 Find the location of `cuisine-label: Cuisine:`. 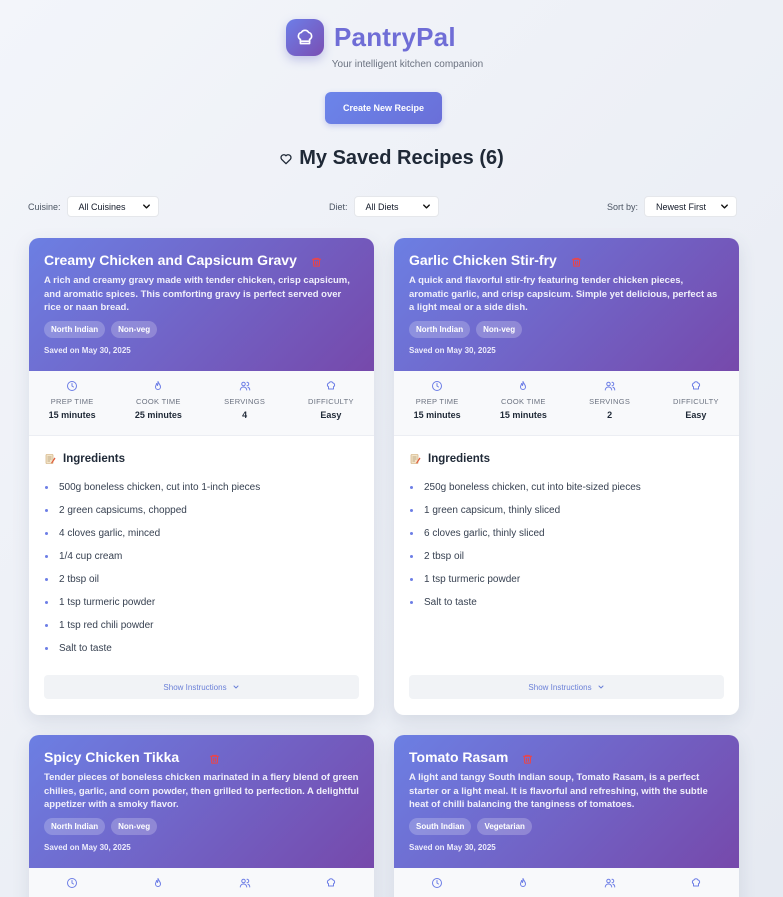

cuisine-label: Cuisine: is located at coordinates (44, 206).